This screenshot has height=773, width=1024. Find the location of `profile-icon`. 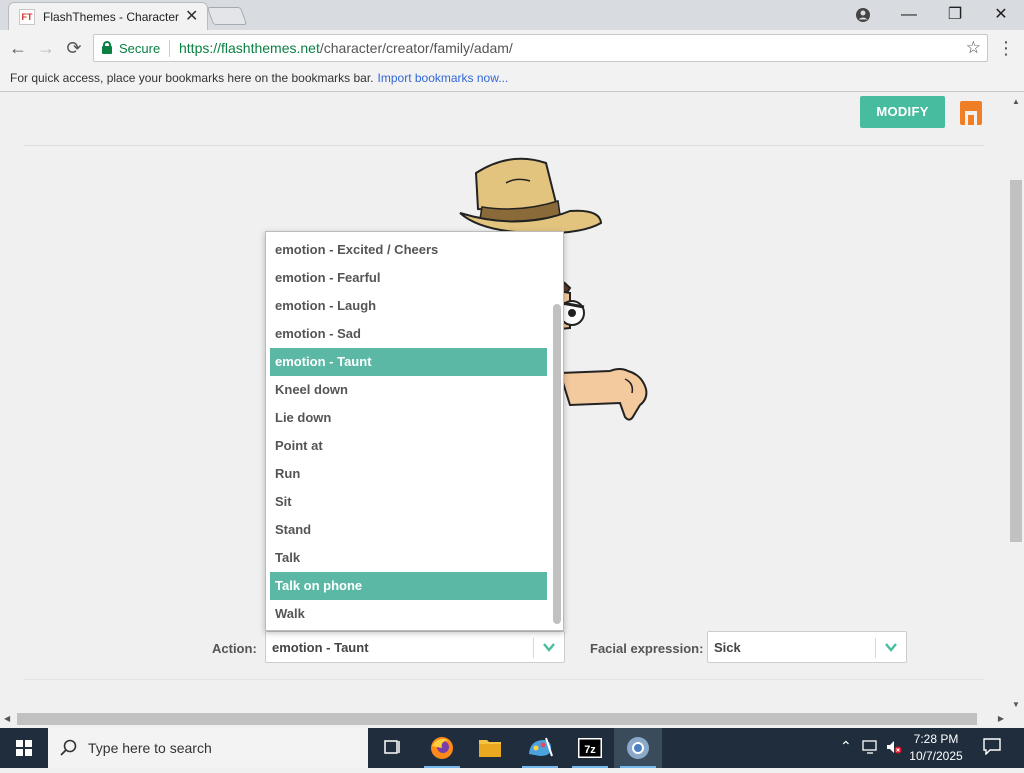

profile-icon is located at coordinates (863, 15).